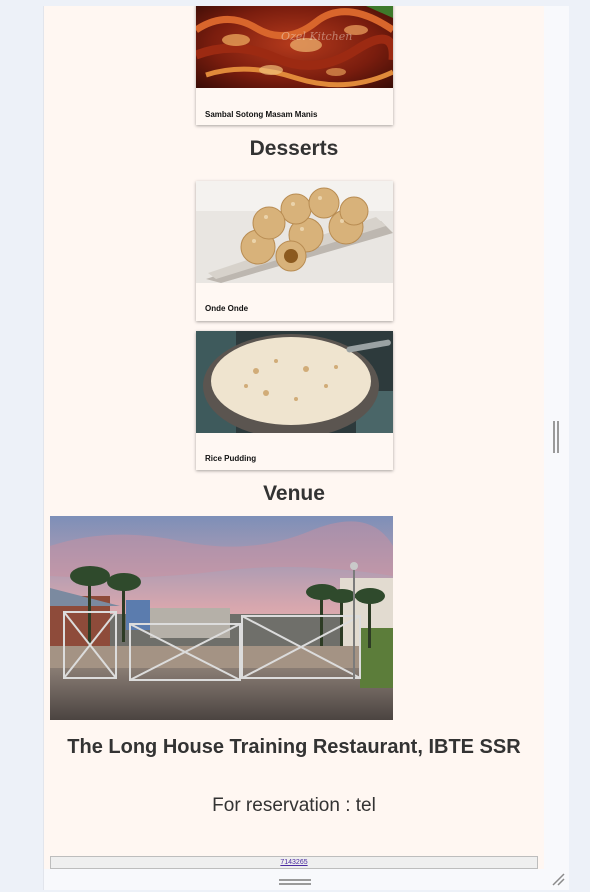 This screenshot has width=590, height=892. I want to click on dish-name: Onde Onde, so click(227, 308).